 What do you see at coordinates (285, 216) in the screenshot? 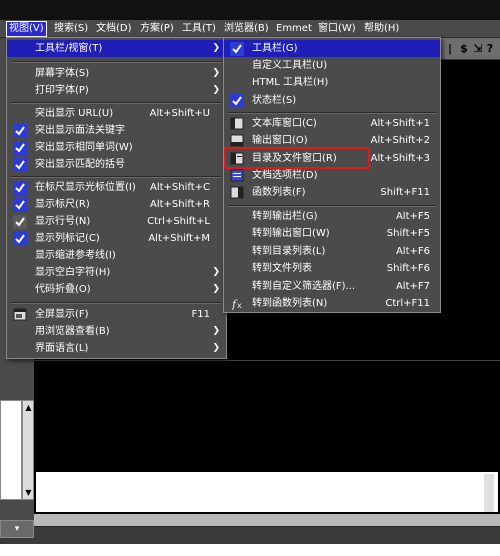
I see `menu-item-label: 转到输出栏(G)` at bounding box center [285, 216].